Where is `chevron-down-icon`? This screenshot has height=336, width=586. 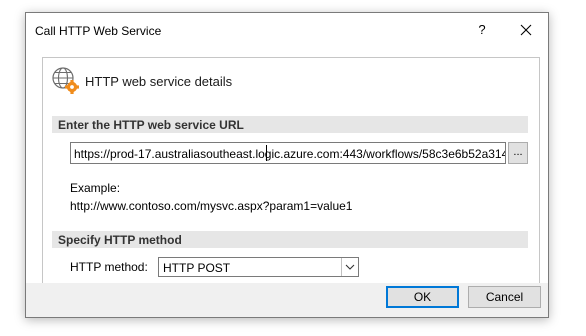
chevron-down-icon is located at coordinates (350, 267).